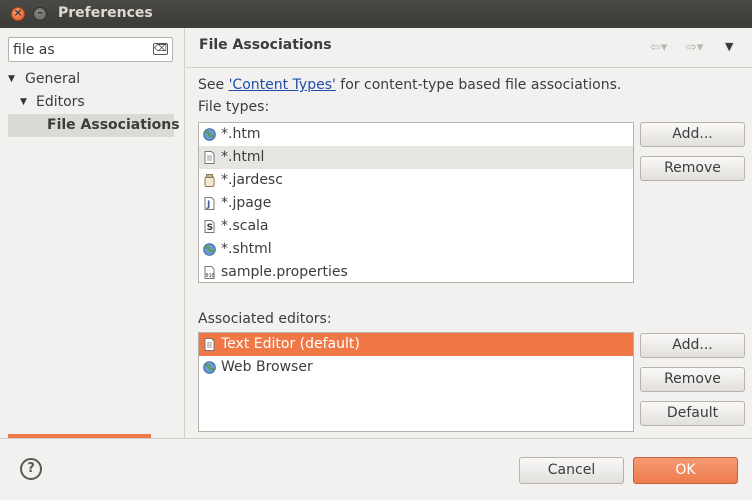 The height and width of the screenshot is (500, 752). Describe the element at coordinates (658, 47) in the screenshot. I see `back-arrow-icon: ⇦▾` at that location.